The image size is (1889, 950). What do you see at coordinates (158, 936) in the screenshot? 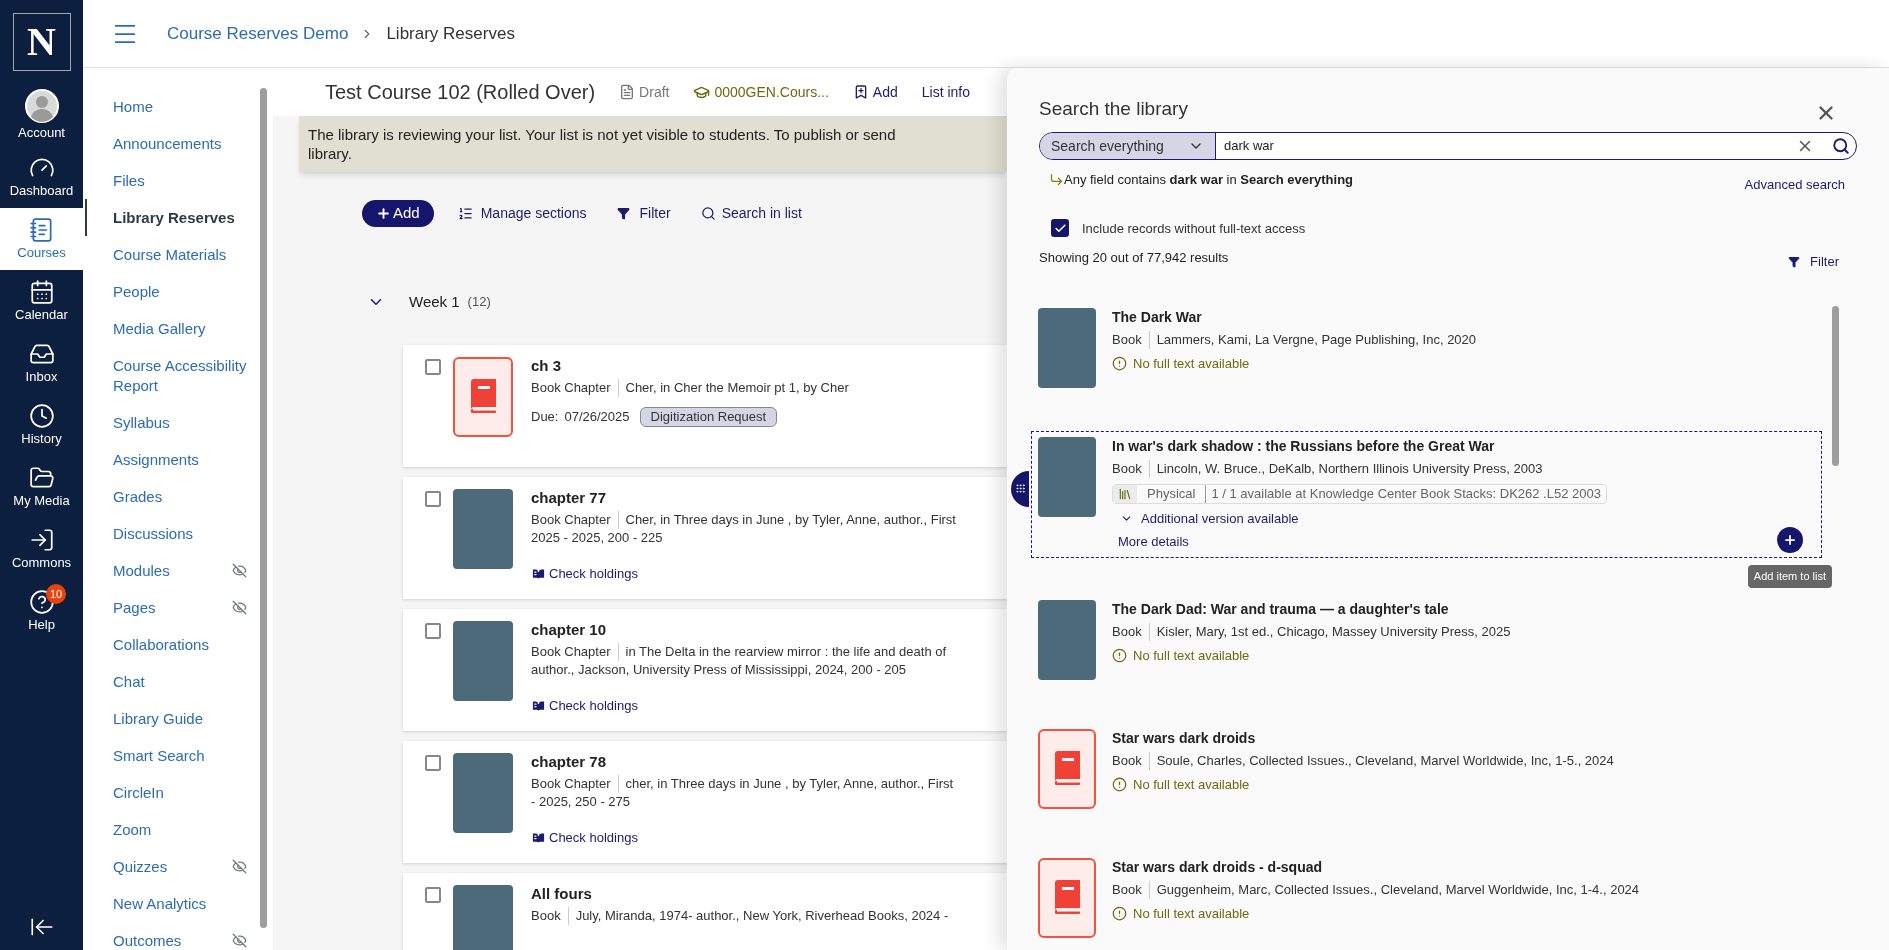
I see `course-nav-link: Outcomes` at bounding box center [158, 936].